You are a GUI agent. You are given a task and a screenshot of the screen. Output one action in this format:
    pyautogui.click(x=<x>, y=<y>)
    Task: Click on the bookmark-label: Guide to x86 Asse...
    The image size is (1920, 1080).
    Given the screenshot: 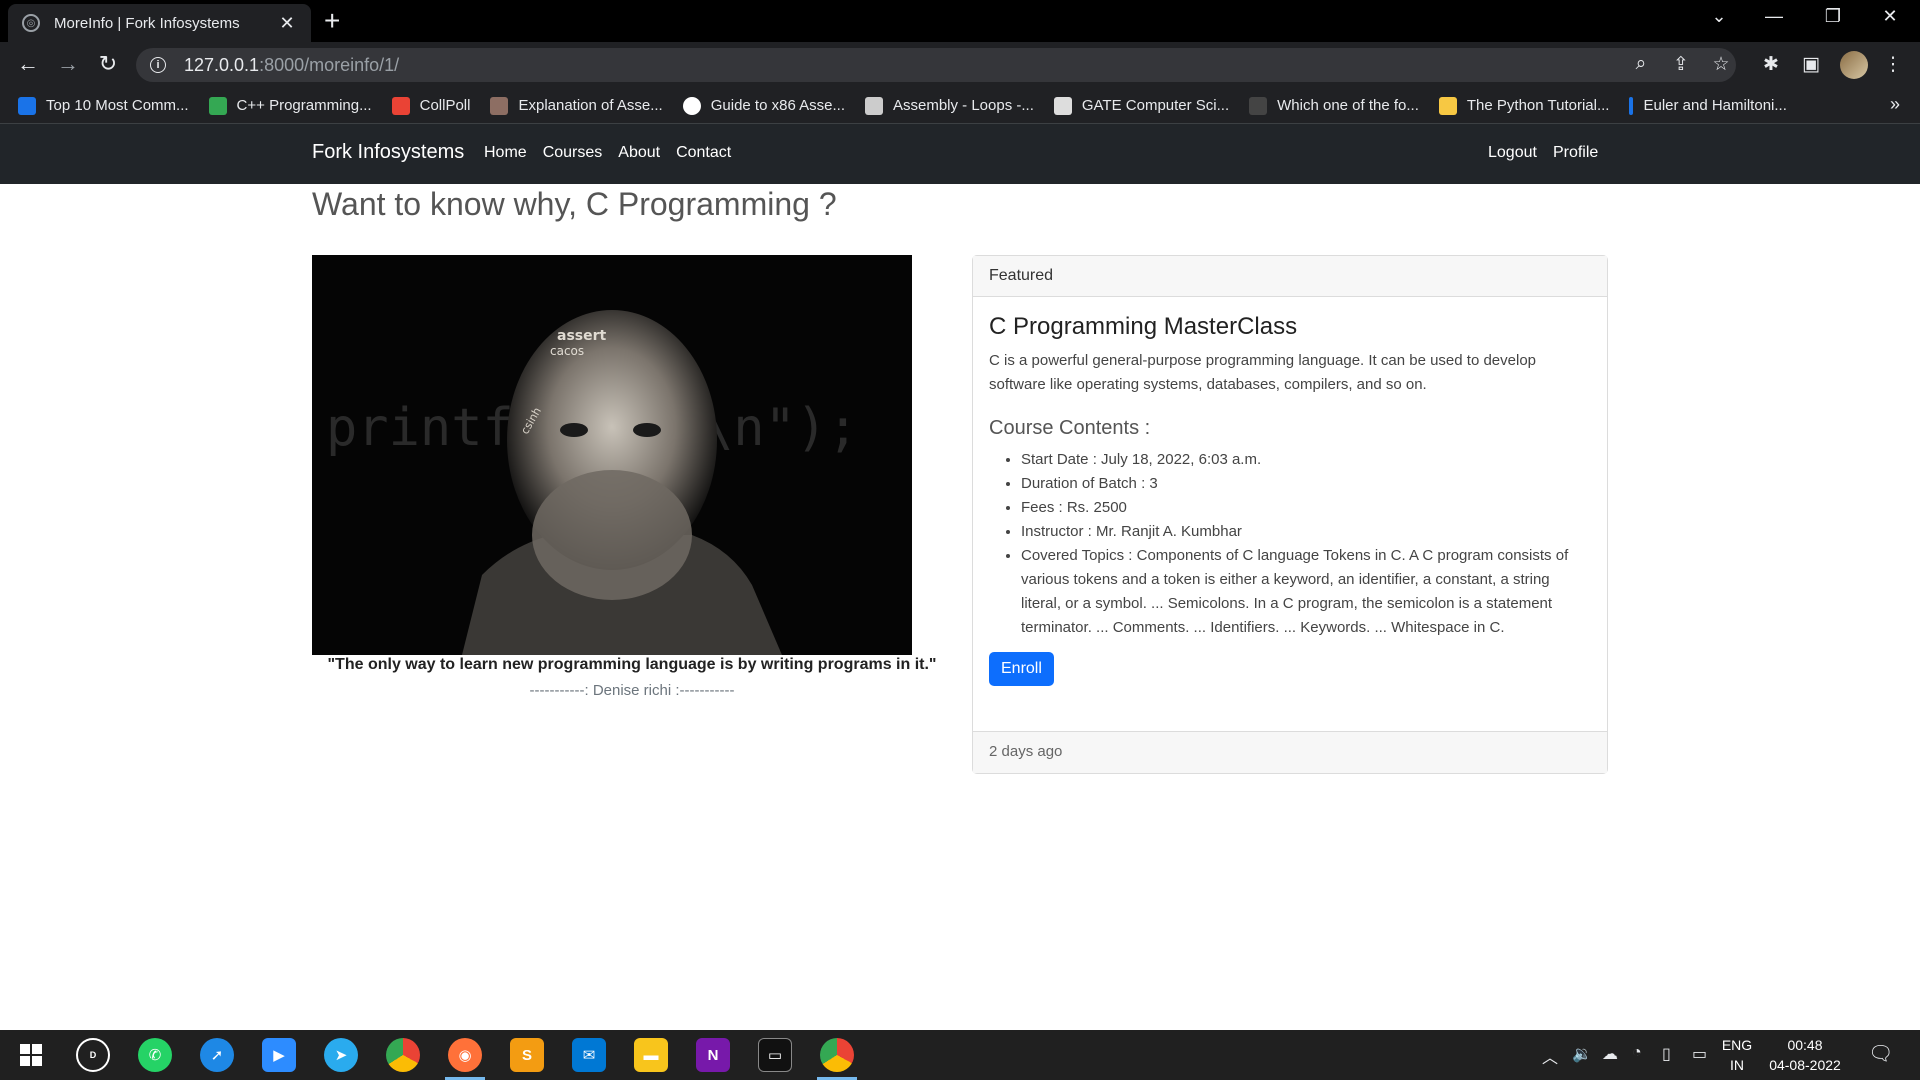 What is the action you would take?
    pyautogui.click(x=777, y=105)
    